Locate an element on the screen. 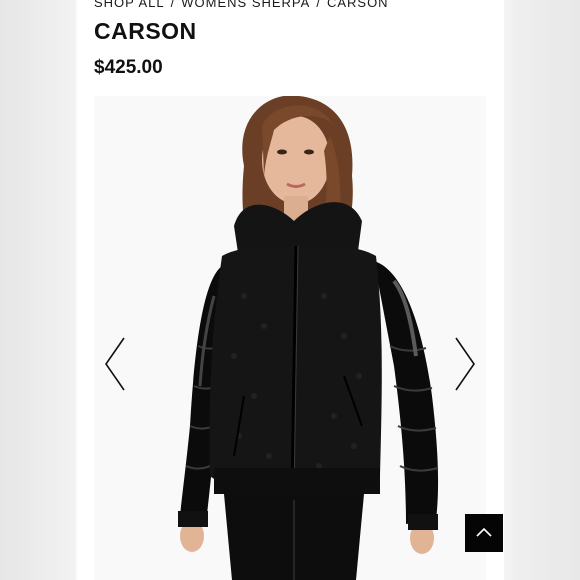 The image size is (580, 580). chevron-left-icon is located at coordinates (115, 364).